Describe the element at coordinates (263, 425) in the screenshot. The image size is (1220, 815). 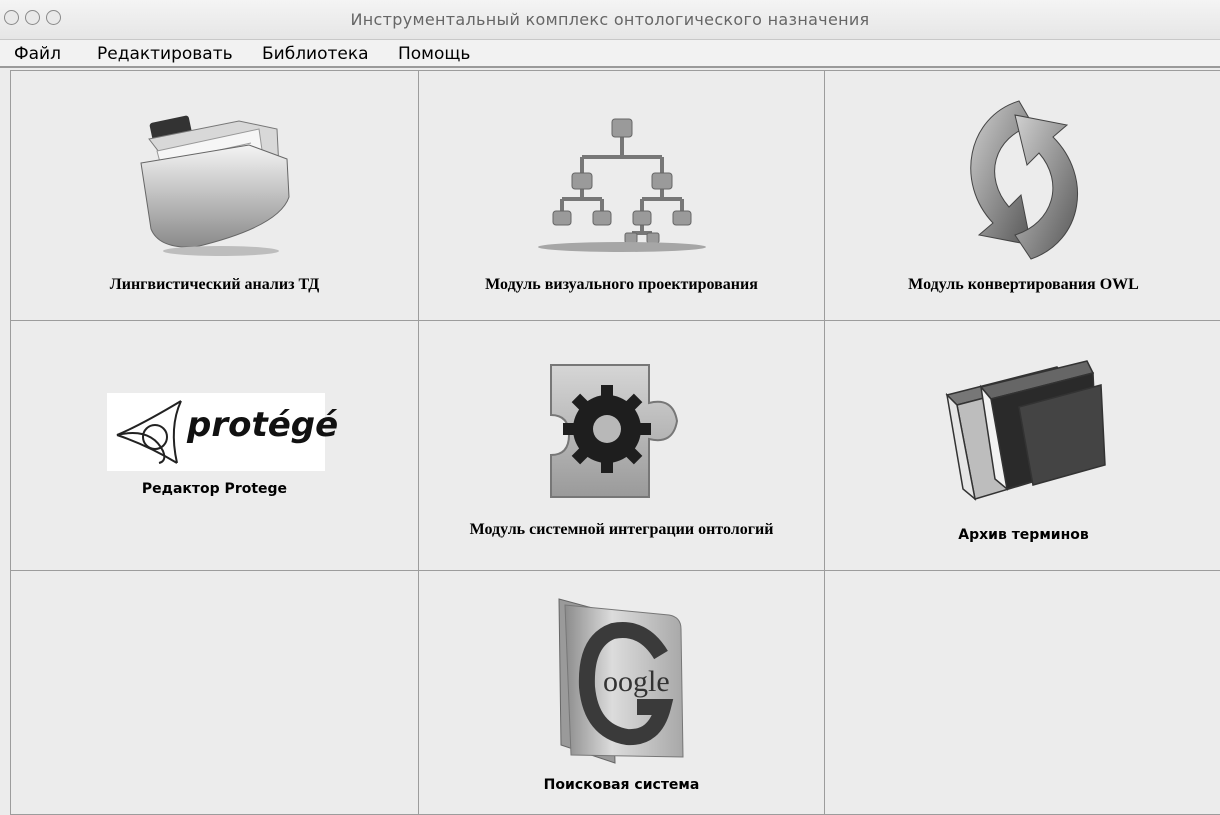
I see `protege-logo-text: protégé` at that location.